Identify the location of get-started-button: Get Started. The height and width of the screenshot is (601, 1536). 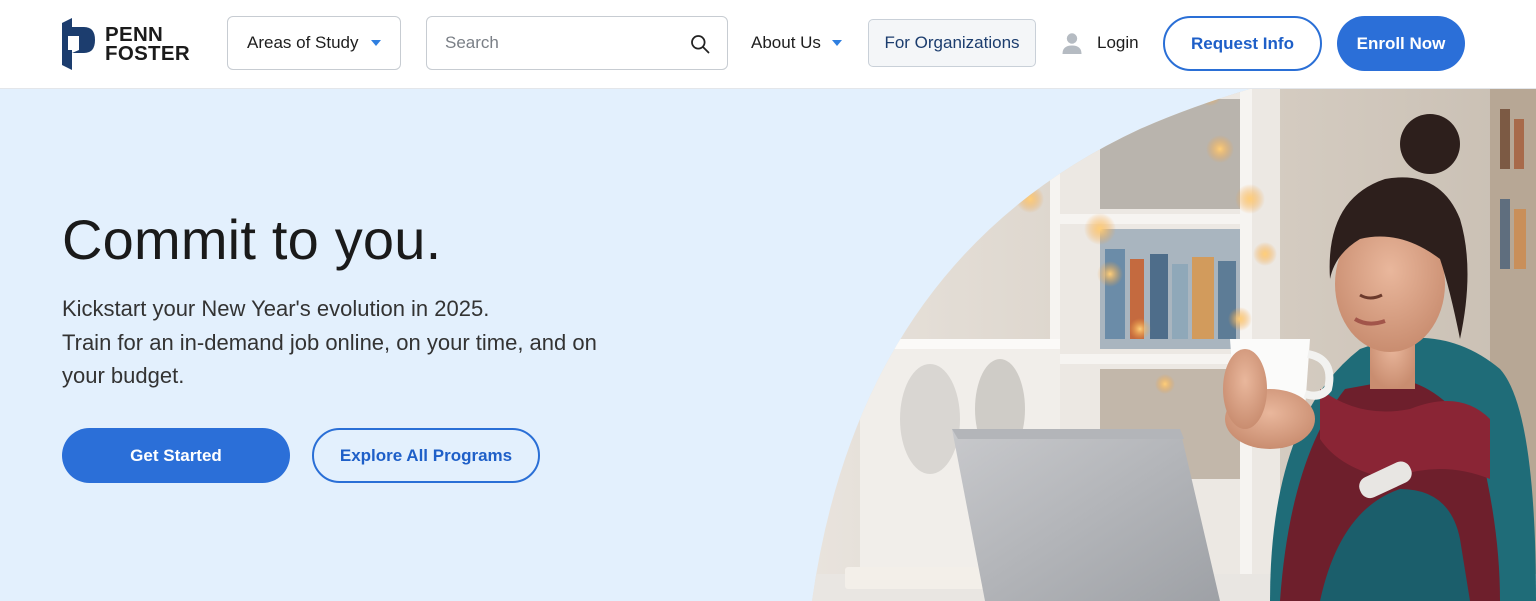
(176, 455).